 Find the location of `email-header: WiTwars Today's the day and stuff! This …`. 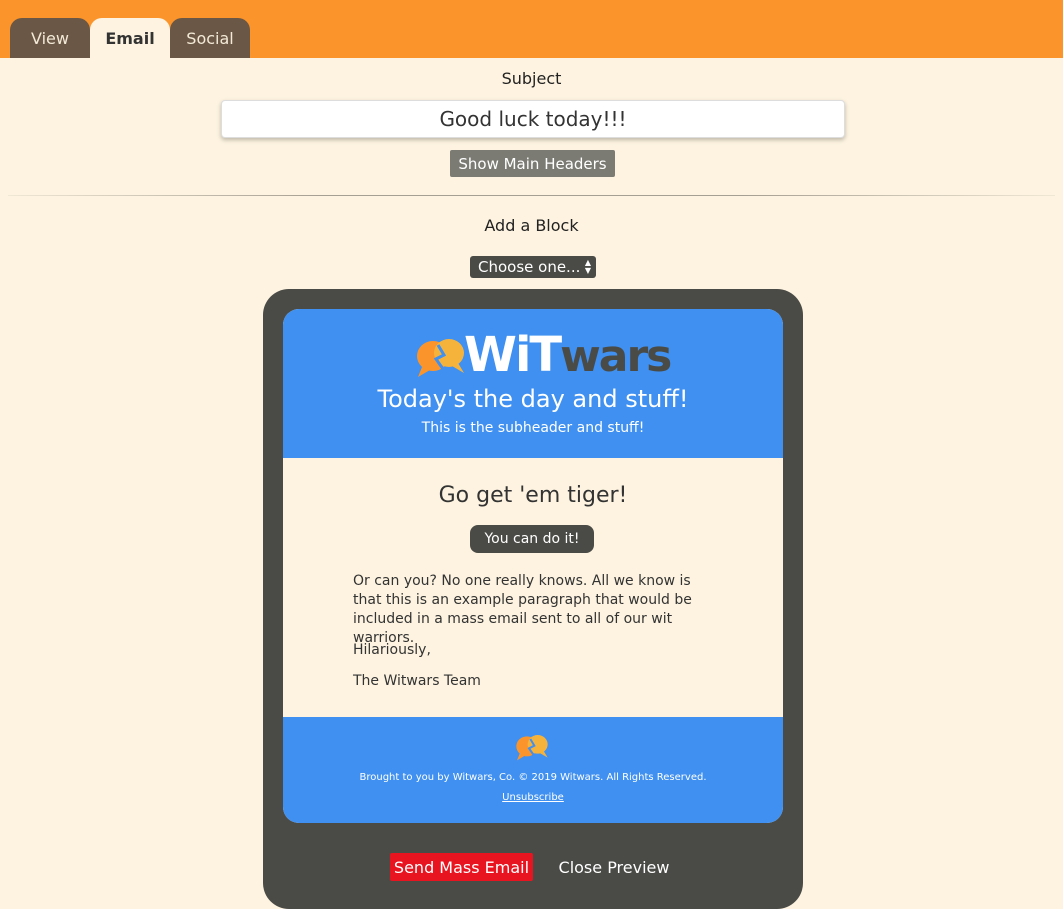

email-header: WiTwars Today's the day and stuff! This … is located at coordinates (533, 383).